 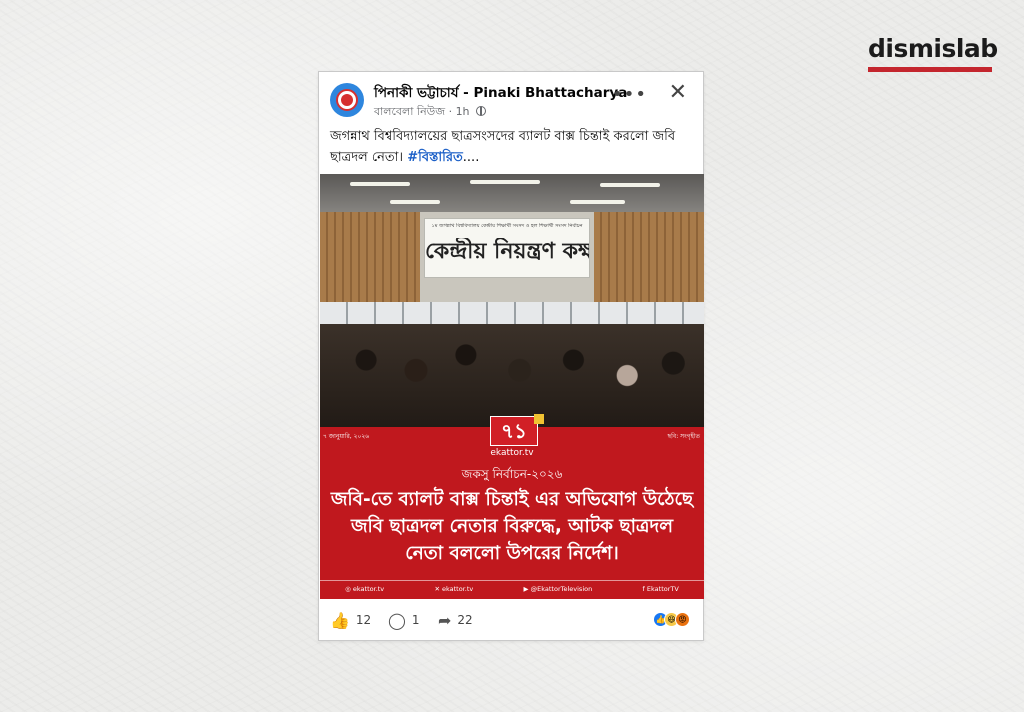 I want to click on source-name: বালবেলা নিউজ, so click(x=409, y=111).